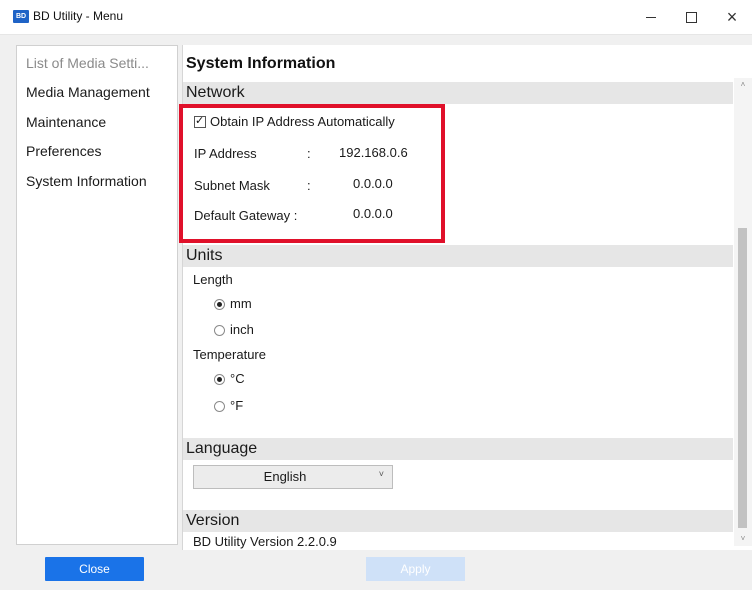 This screenshot has width=752, height=590. Describe the element at coordinates (213, 279) in the screenshot. I see `length-label: Length` at that location.